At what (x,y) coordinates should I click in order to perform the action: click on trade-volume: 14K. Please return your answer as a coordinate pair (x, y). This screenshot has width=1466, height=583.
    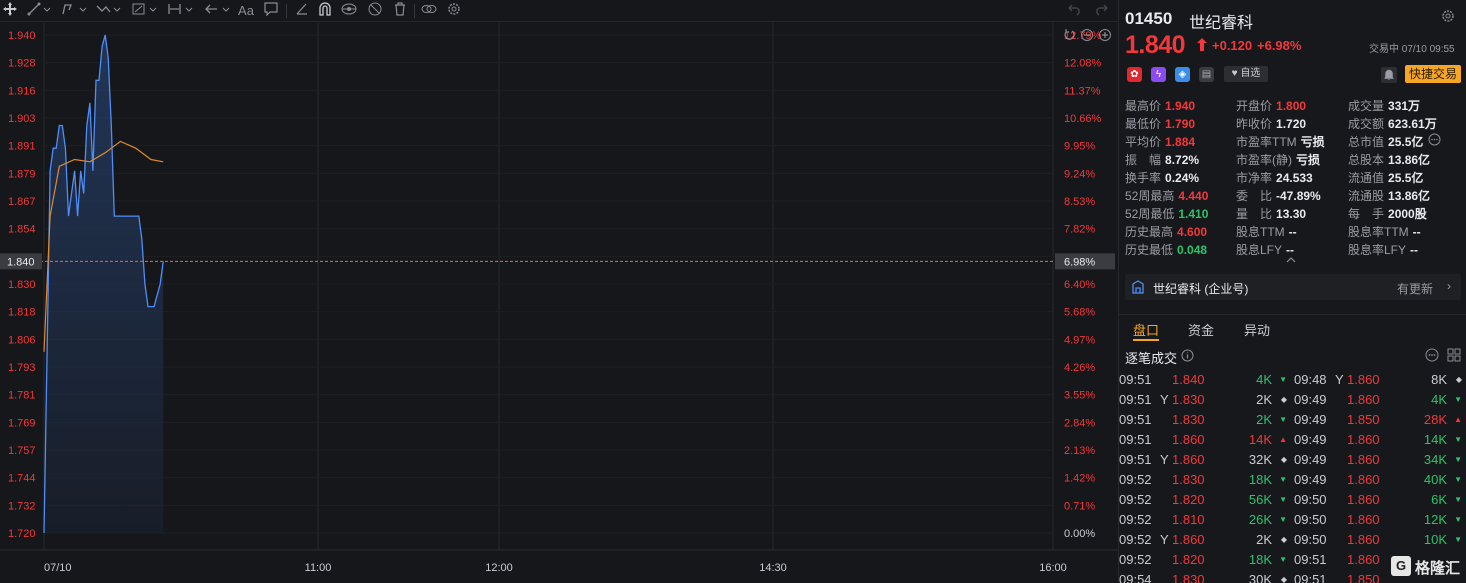
    Looking at the image, I should click on (1260, 439).